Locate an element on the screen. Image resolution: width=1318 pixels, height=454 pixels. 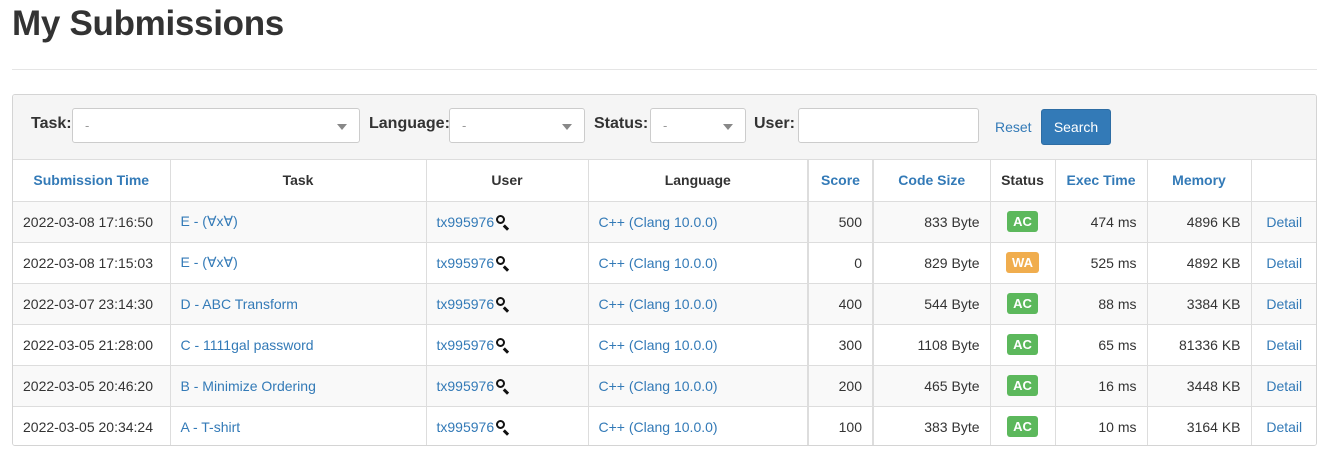
submission-time: 2022-03-08 17:15:03 is located at coordinates (92, 263).